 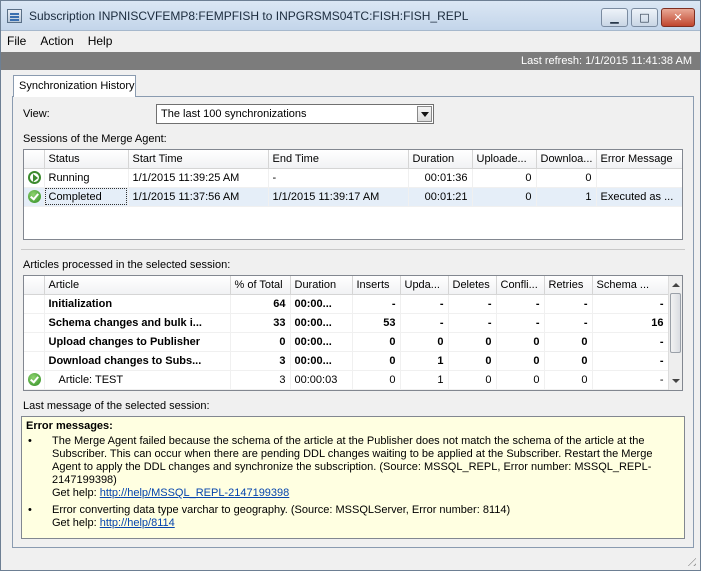 What do you see at coordinates (472, 285) in the screenshot?
I see `column-header-deletes: Deletes` at bounding box center [472, 285].